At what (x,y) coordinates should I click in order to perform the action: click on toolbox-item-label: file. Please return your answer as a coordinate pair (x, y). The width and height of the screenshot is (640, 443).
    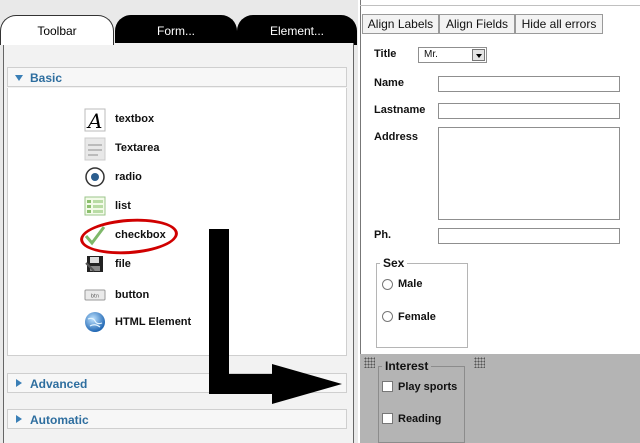
    Looking at the image, I should click on (123, 264).